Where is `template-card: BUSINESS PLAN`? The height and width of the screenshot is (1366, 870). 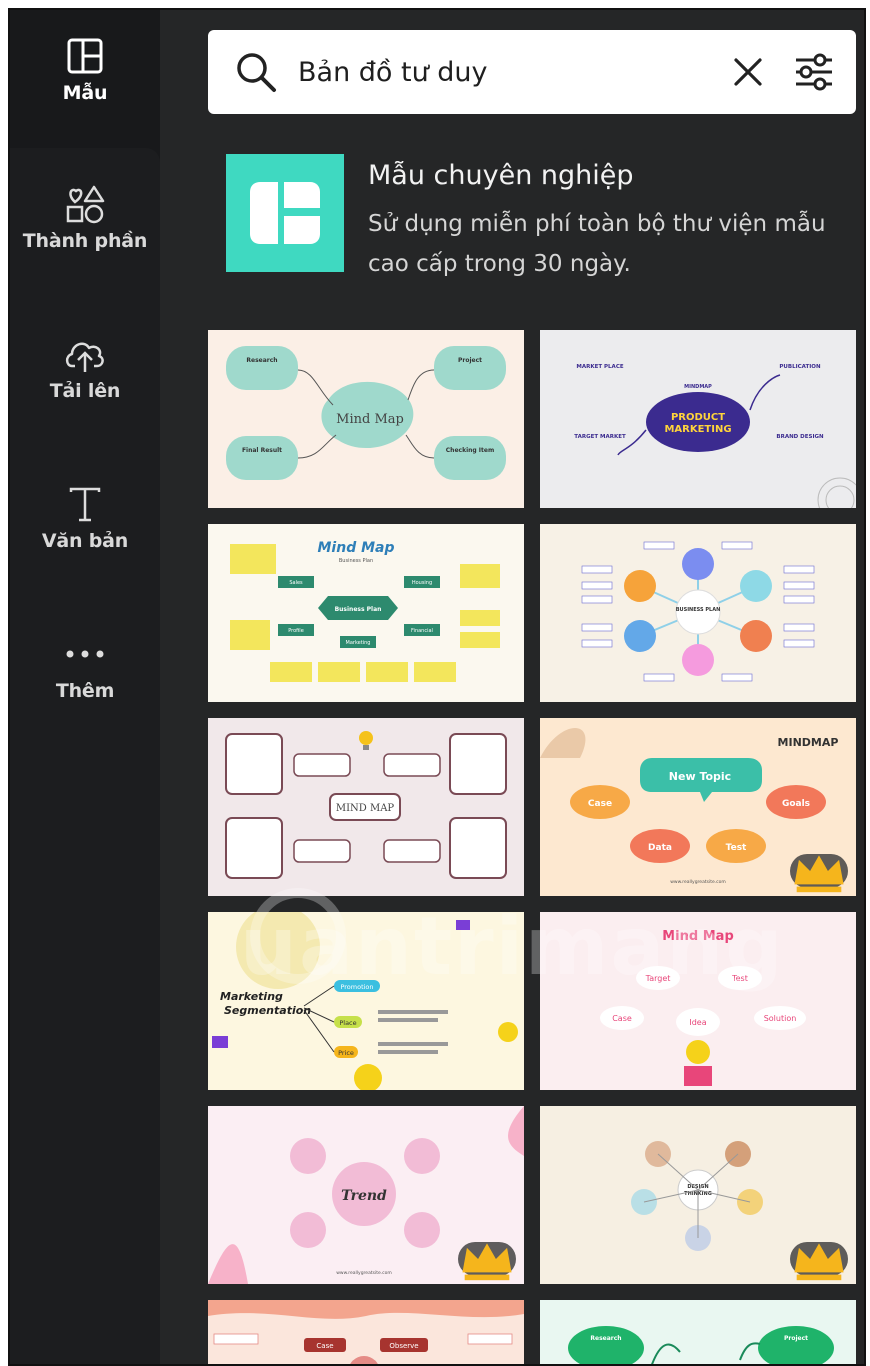 template-card: BUSINESS PLAN is located at coordinates (698, 613).